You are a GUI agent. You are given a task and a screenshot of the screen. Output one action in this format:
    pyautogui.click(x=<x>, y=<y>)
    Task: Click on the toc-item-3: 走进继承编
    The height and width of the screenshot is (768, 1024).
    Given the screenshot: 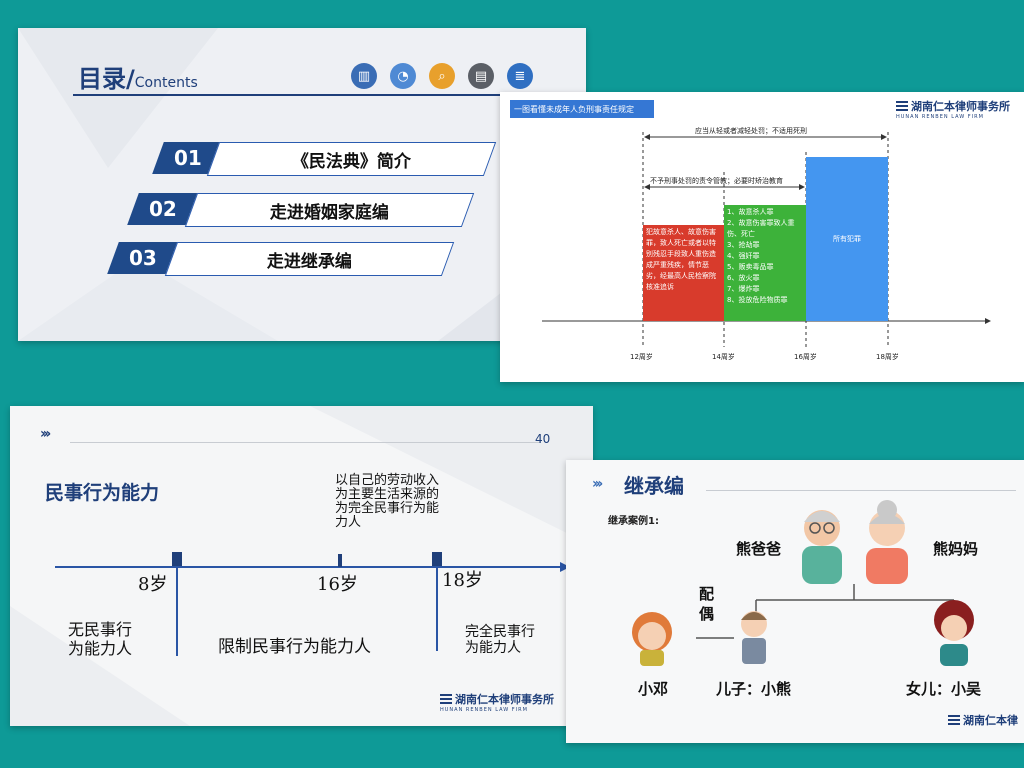 What is the action you would take?
    pyautogui.click(x=309, y=259)
    